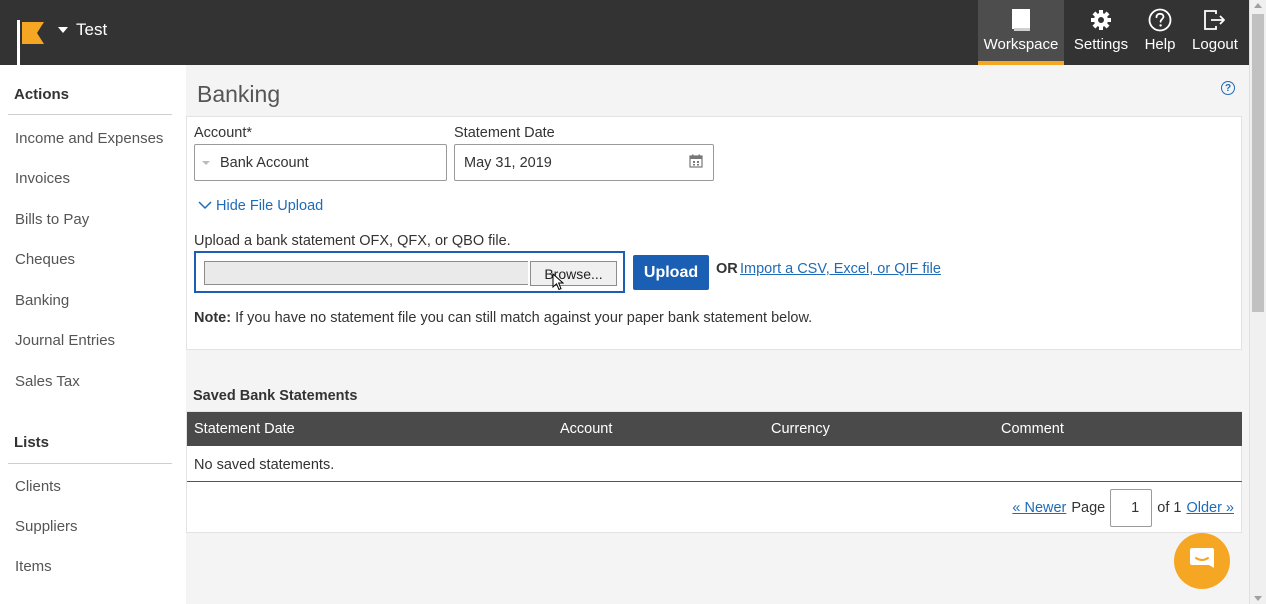  I want to click on hide-file-upload-label: Hide File Upload, so click(270, 206).